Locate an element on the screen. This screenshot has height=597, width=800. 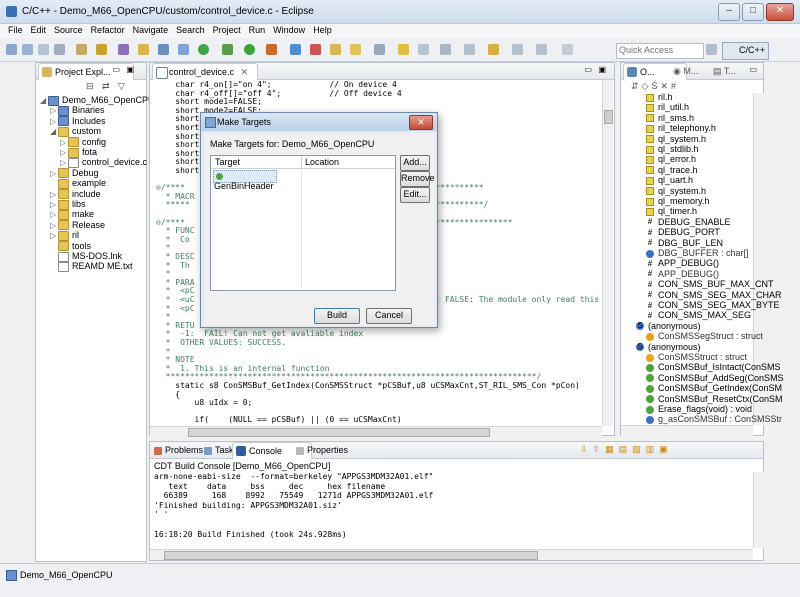
clear-console-icon: ▨ is located at coordinates (639, 449).